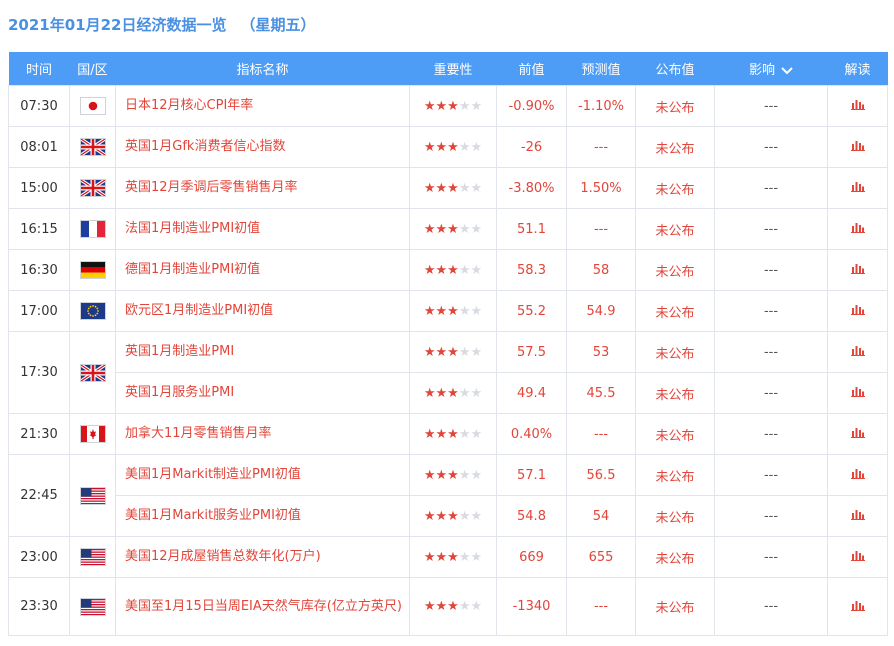 This screenshot has height=646, width=894. Describe the element at coordinates (162, 25) in the screenshot. I see `page-title: 2021年01月22日经济数据一览 （星期五）` at that location.